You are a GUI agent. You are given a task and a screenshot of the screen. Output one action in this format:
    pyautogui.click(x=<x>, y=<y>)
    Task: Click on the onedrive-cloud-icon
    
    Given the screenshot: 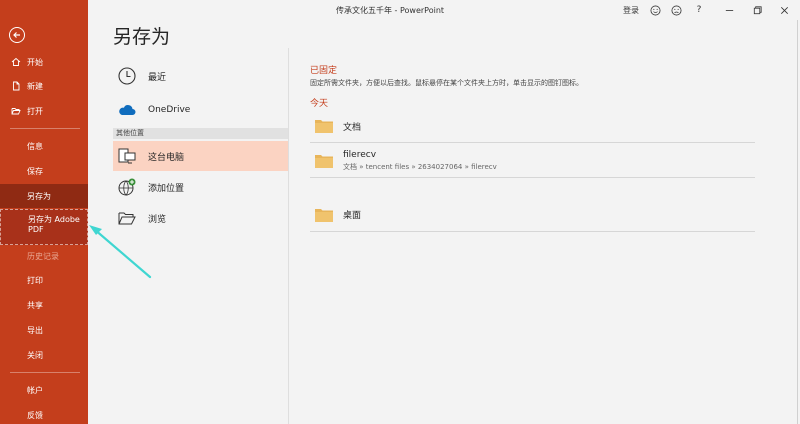 What is the action you would take?
    pyautogui.click(x=127, y=110)
    